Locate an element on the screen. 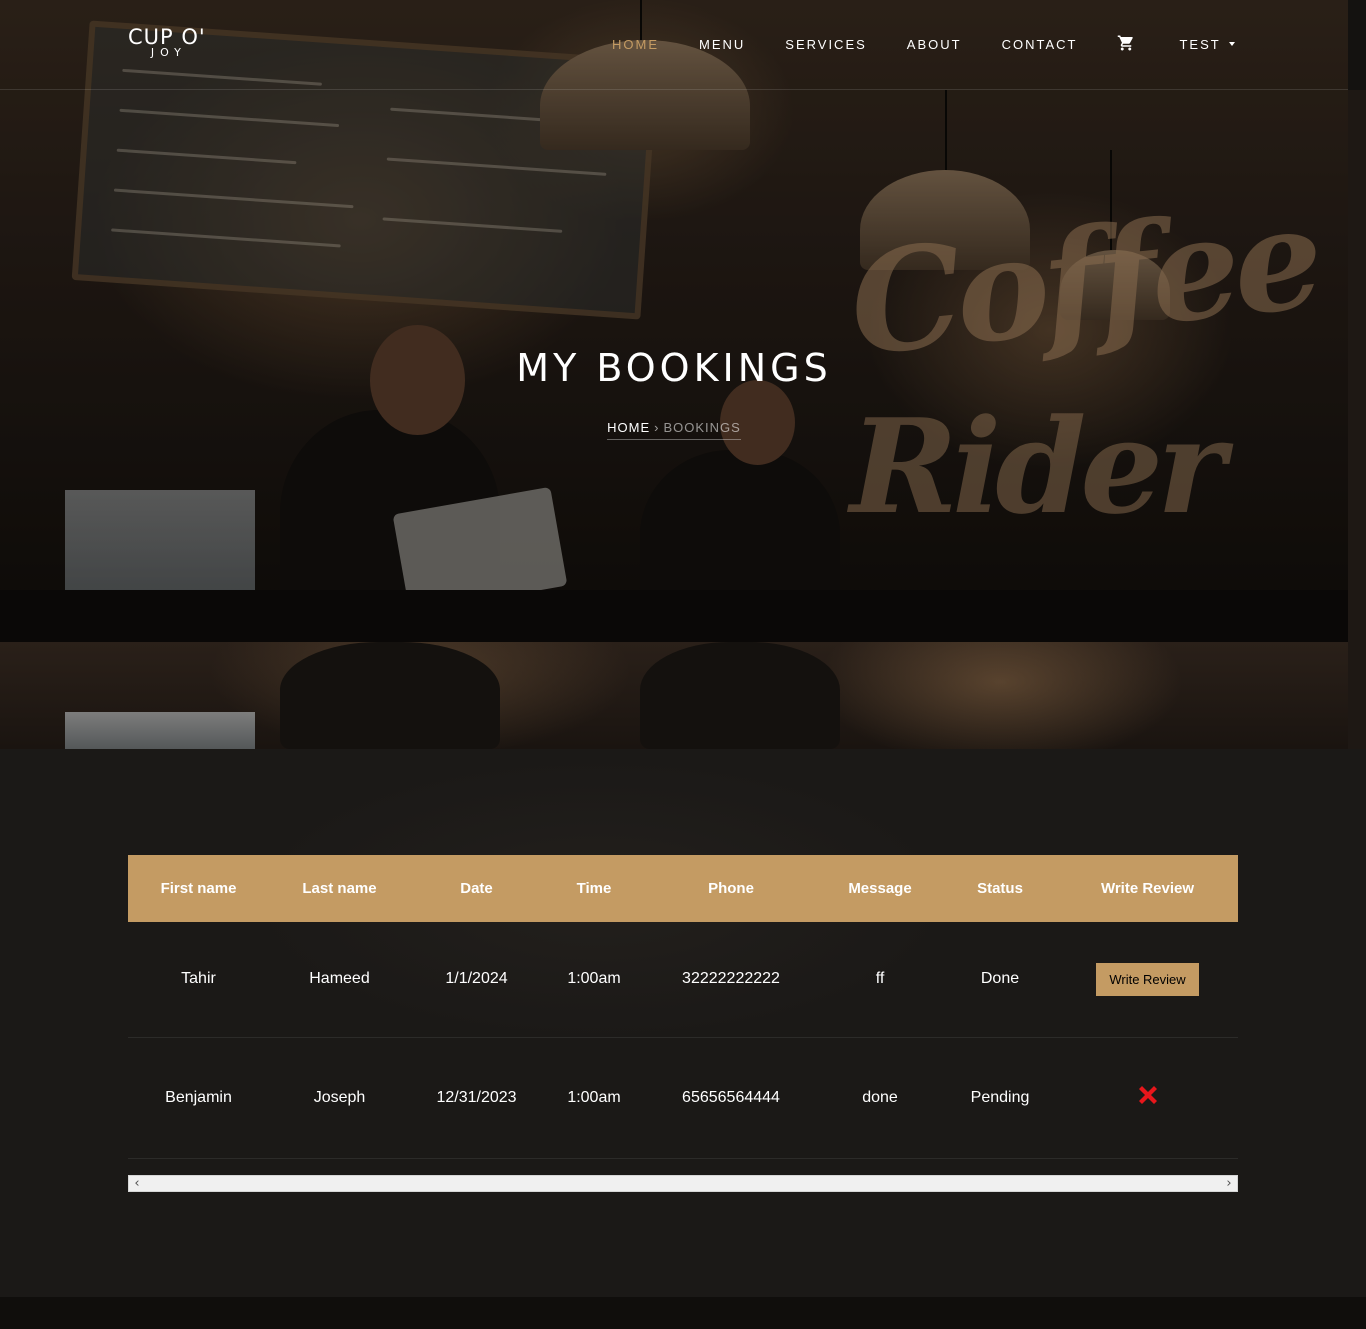  cell-write-review is located at coordinates (1147, 1098).